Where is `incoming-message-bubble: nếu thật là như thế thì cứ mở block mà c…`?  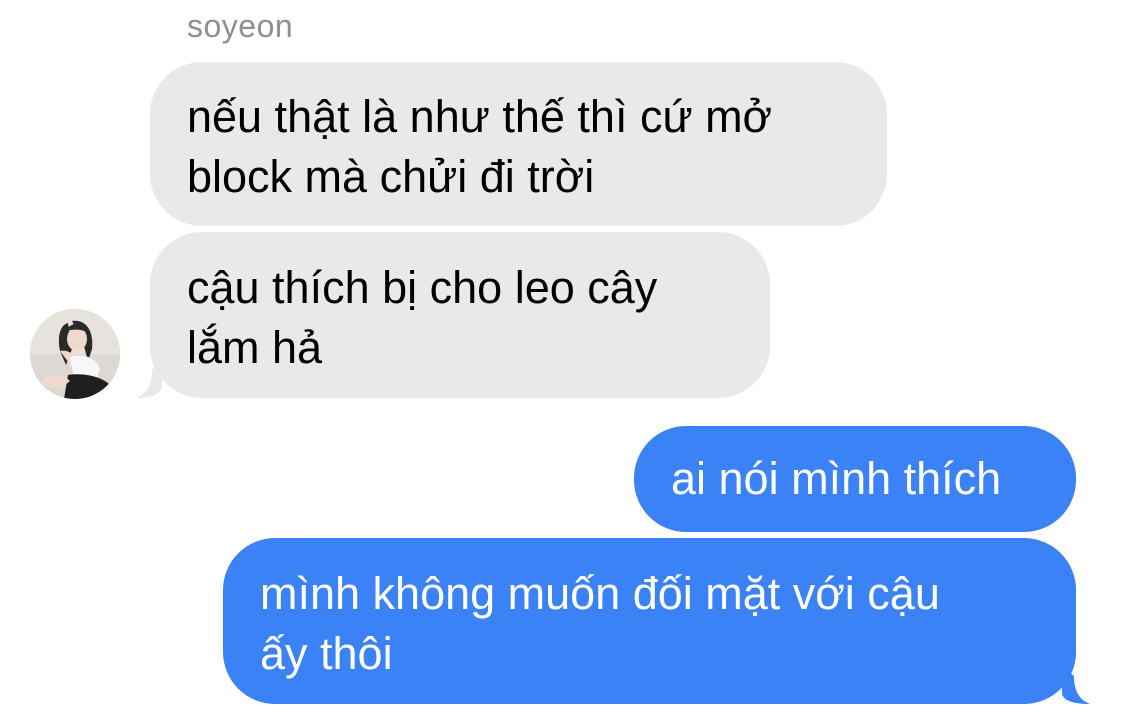 incoming-message-bubble: nếu thật là như thế thì cứ mở block mà c… is located at coordinates (518, 144).